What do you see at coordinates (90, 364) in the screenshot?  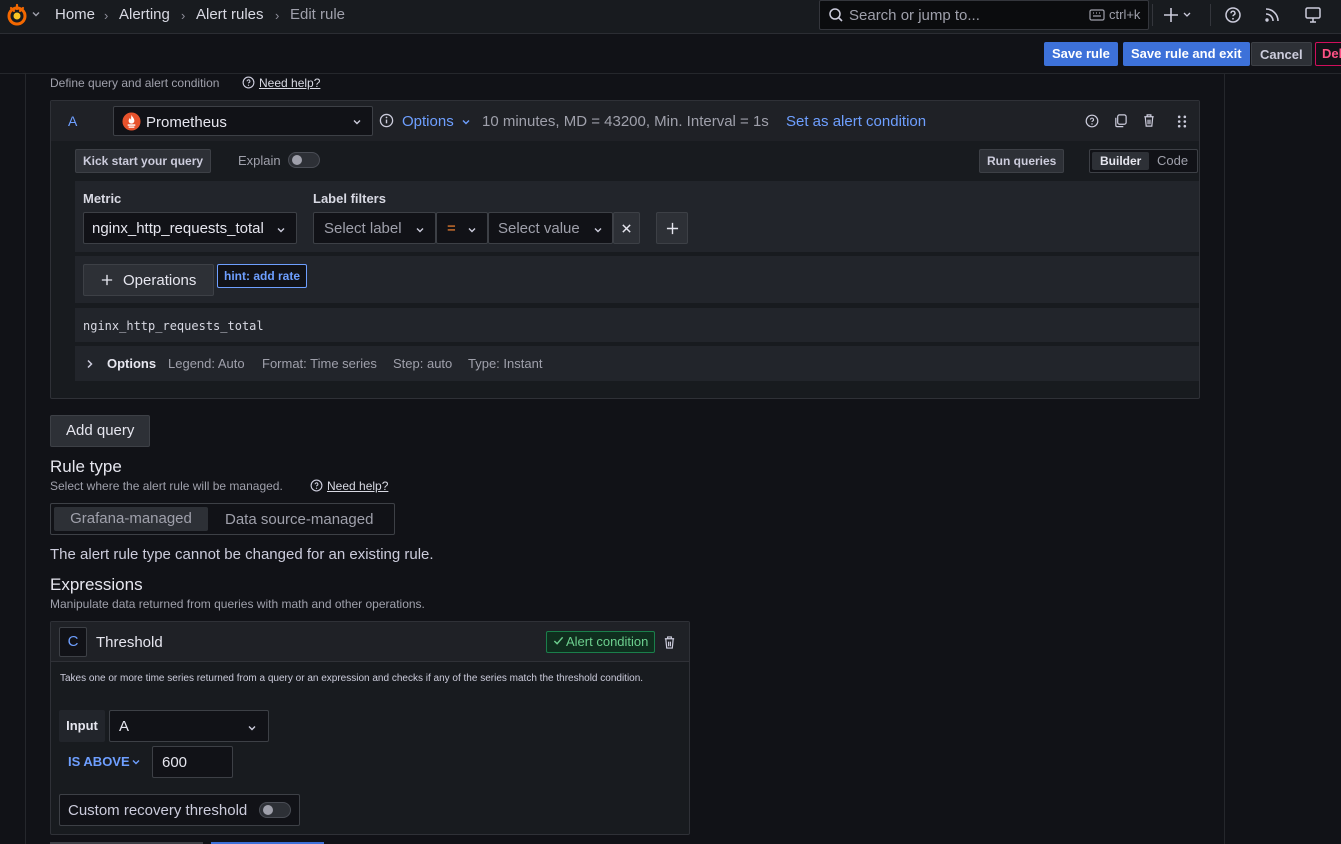 I see `chevron-right-icon` at bounding box center [90, 364].